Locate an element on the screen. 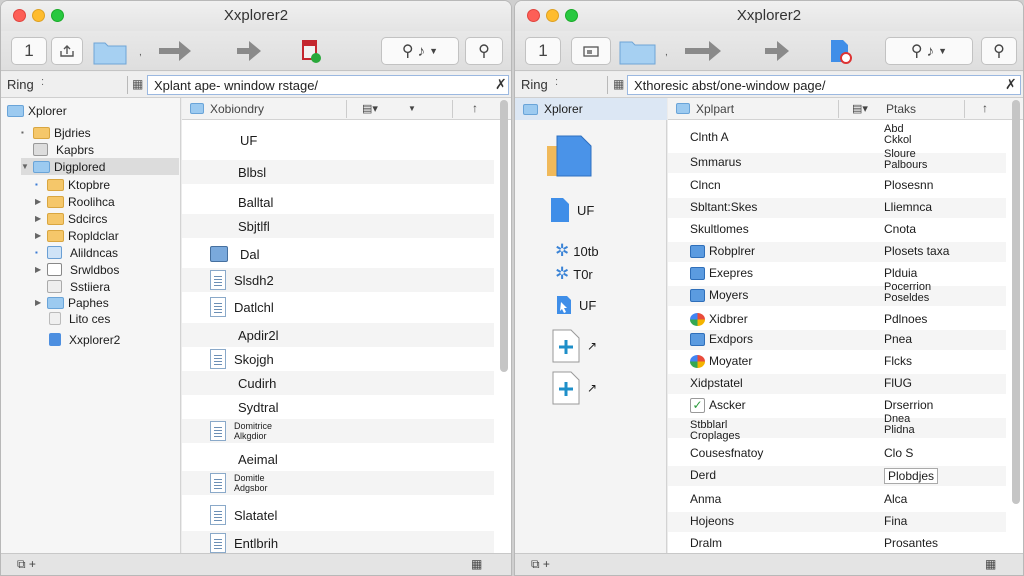 The height and width of the screenshot is (576, 1024). file-row: Domitle Adgsbor is located at coordinates (338, 483).